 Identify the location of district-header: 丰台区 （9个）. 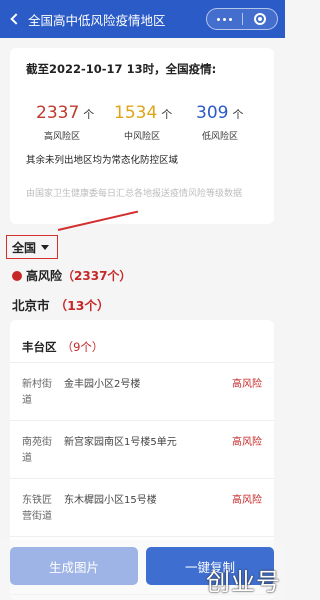
(62, 345).